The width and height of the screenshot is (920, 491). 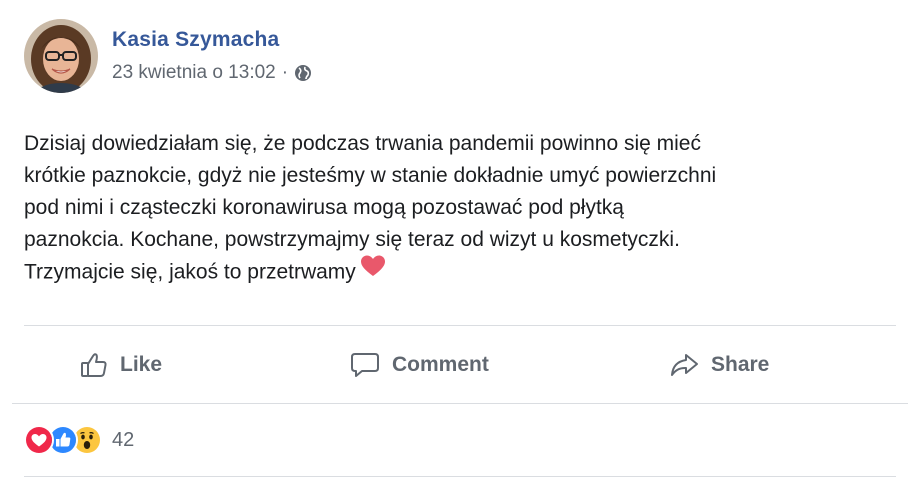 I want to click on heart-emoji, so click(x=373, y=271).